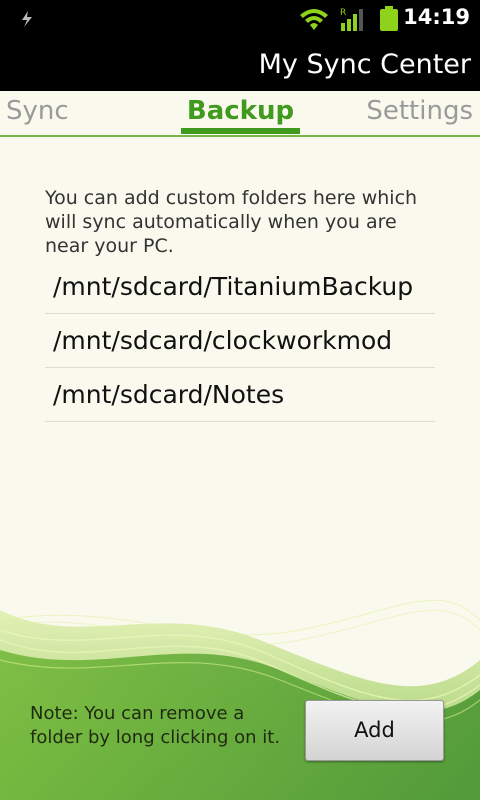 The width and height of the screenshot is (480, 800). Describe the element at coordinates (314, 19) in the screenshot. I see `wifi-icon` at that location.